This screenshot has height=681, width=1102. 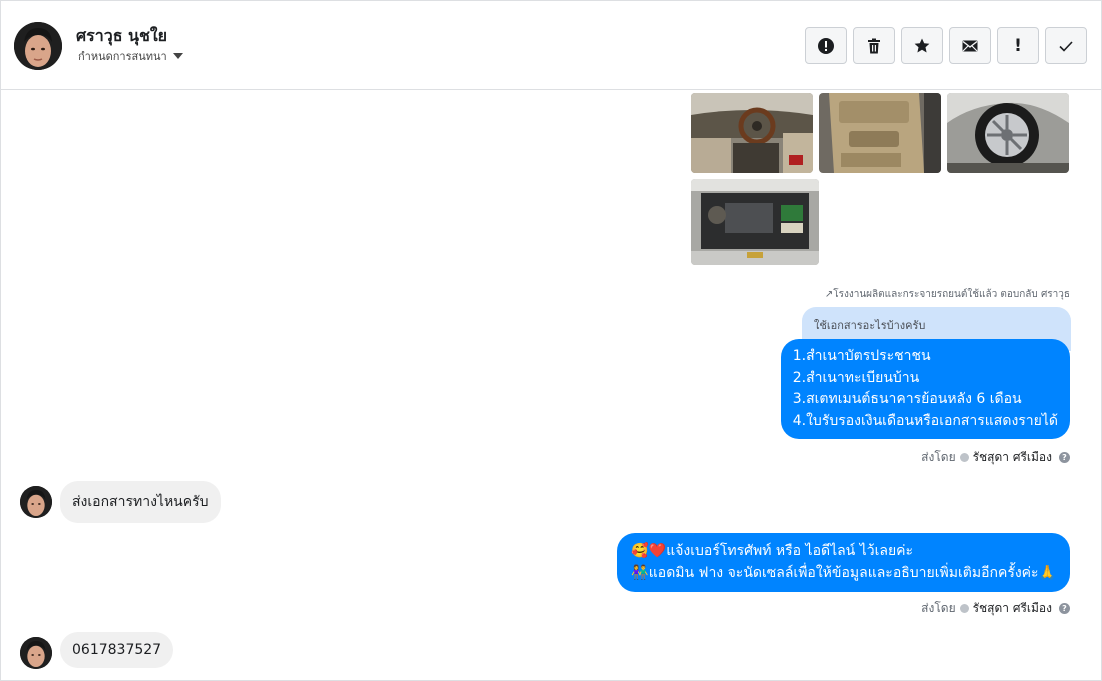 What do you see at coordinates (861, 356) in the screenshot?
I see `message-line: 1.สำเนาบัตรประชาชน` at bounding box center [861, 356].